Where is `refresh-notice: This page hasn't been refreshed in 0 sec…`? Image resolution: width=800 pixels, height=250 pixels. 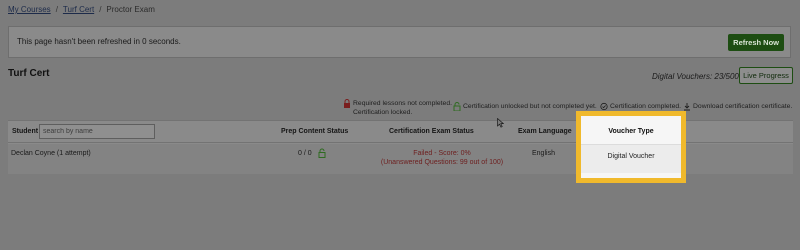
refresh-notice: This page hasn't been refreshed in 0 sec… is located at coordinates (399, 42).